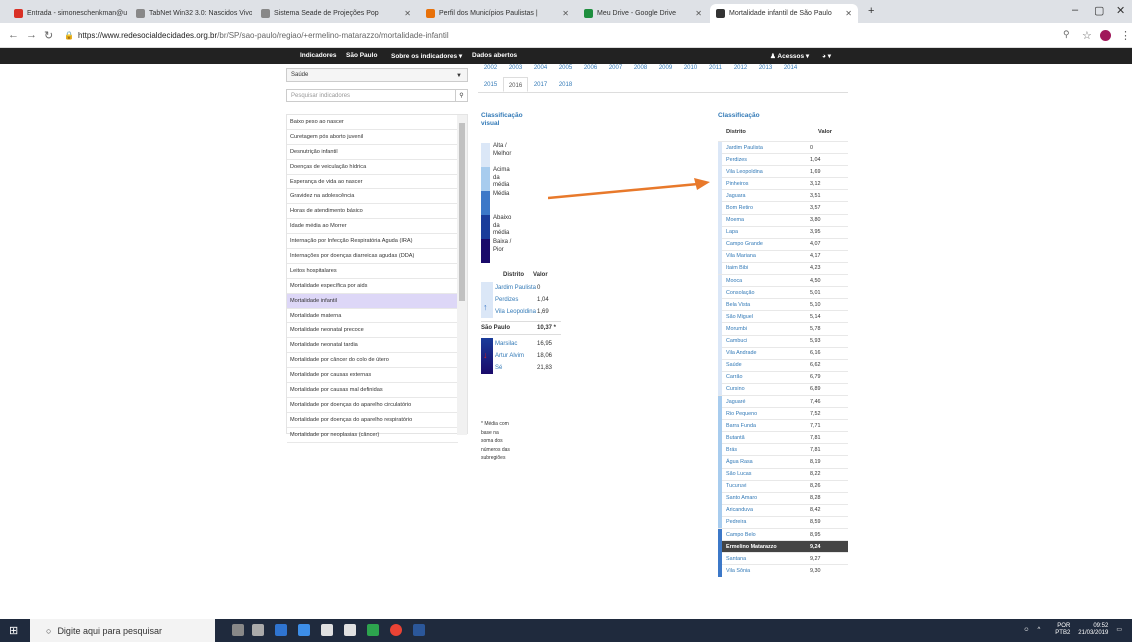  I want to click on indicator-item: Mortalidade específica por aids, so click(372, 286).